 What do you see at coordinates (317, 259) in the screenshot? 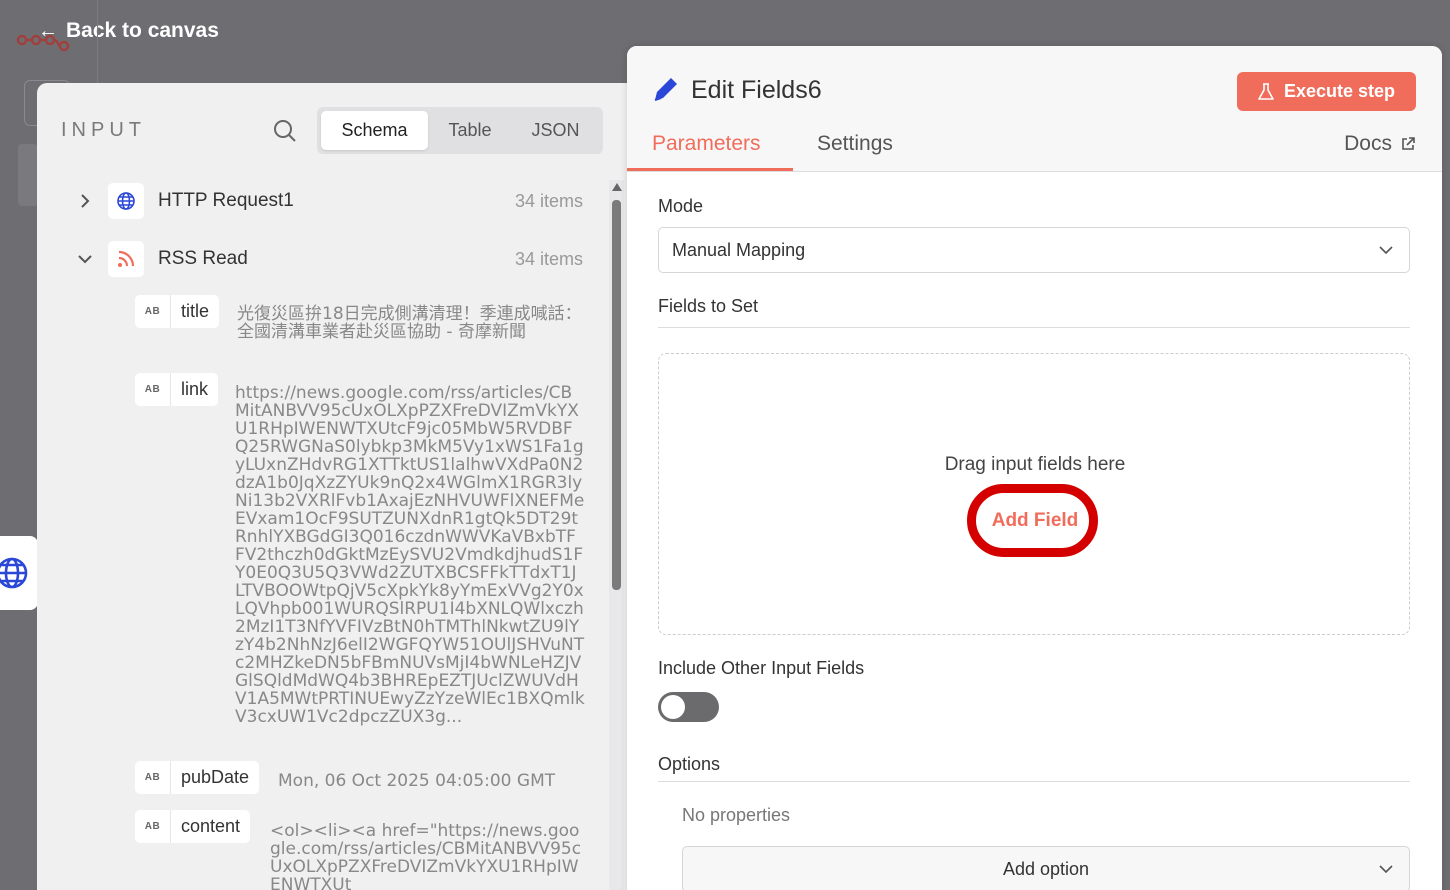
I see `schema-node-rss-read: RSS Read 34 items` at bounding box center [317, 259].